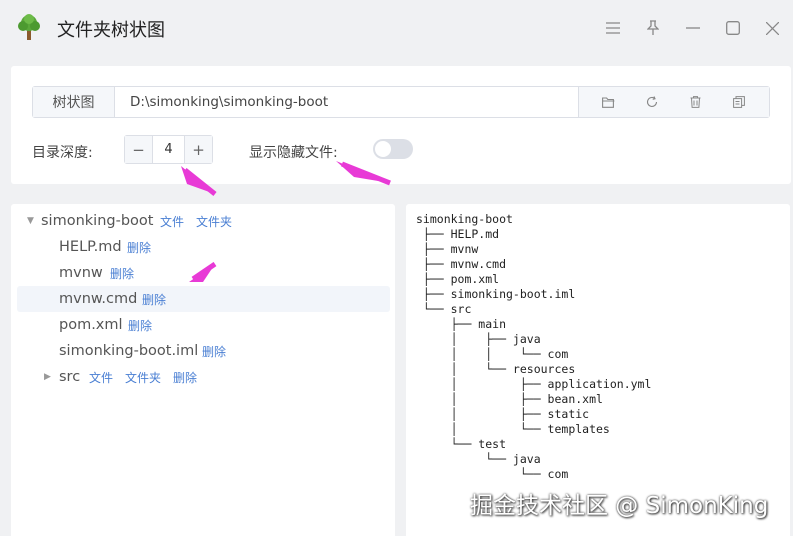 This screenshot has height=536, width=793. Describe the element at coordinates (203, 377) in the screenshot. I see `tree-row: ▶ src 文件 文件夹 删除` at that location.